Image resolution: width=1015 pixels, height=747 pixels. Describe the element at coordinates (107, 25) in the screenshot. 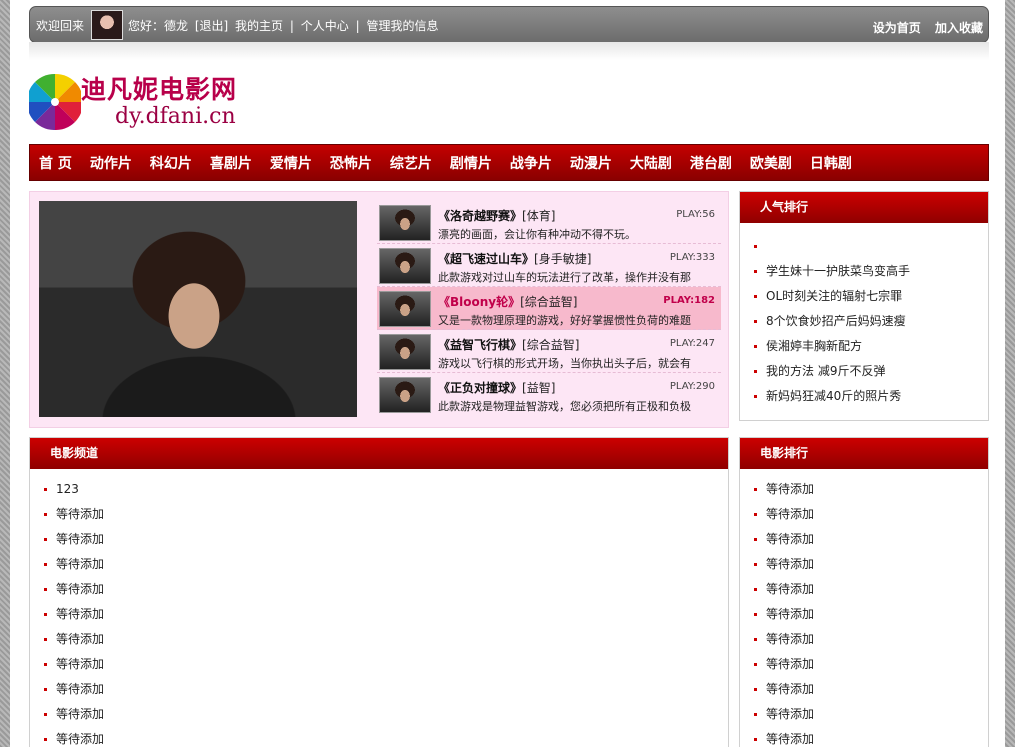

I see `user-avatar` at that location.